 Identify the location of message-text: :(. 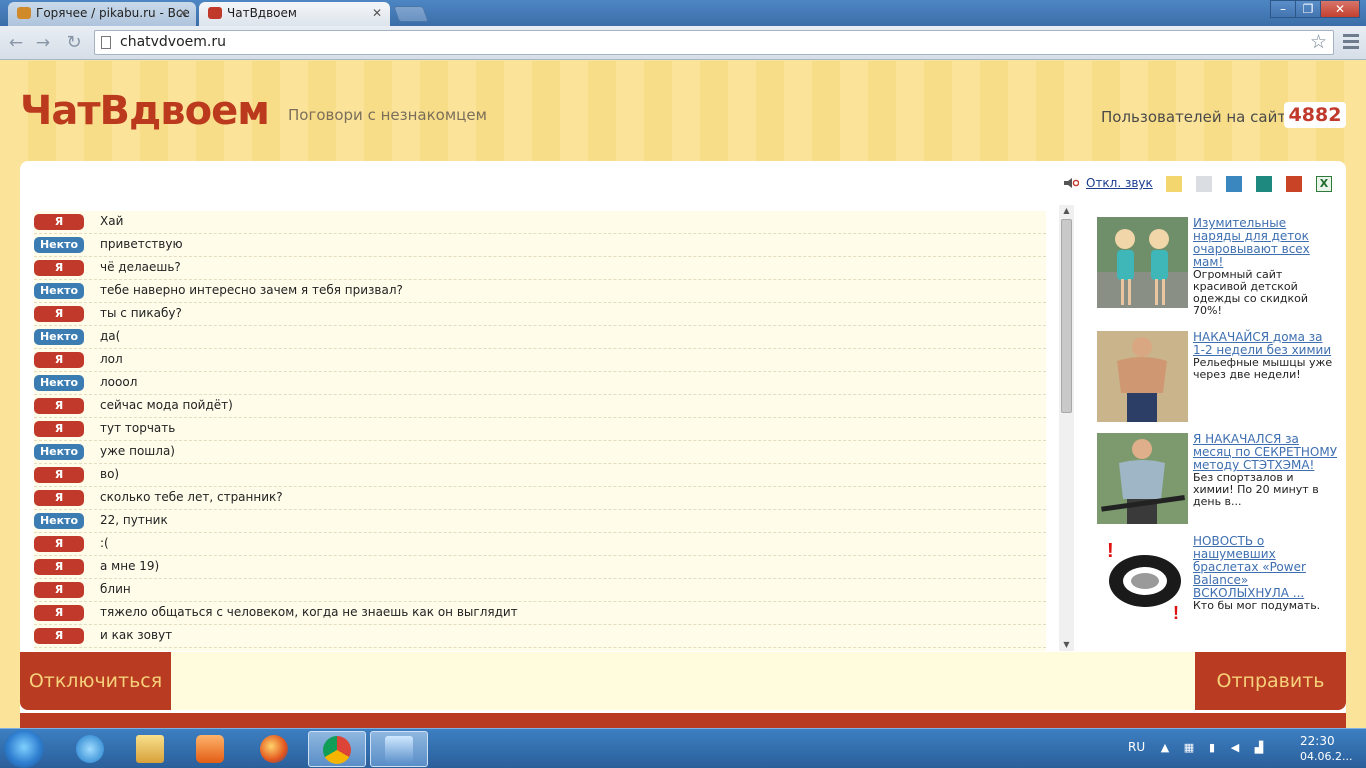
(104, 543).